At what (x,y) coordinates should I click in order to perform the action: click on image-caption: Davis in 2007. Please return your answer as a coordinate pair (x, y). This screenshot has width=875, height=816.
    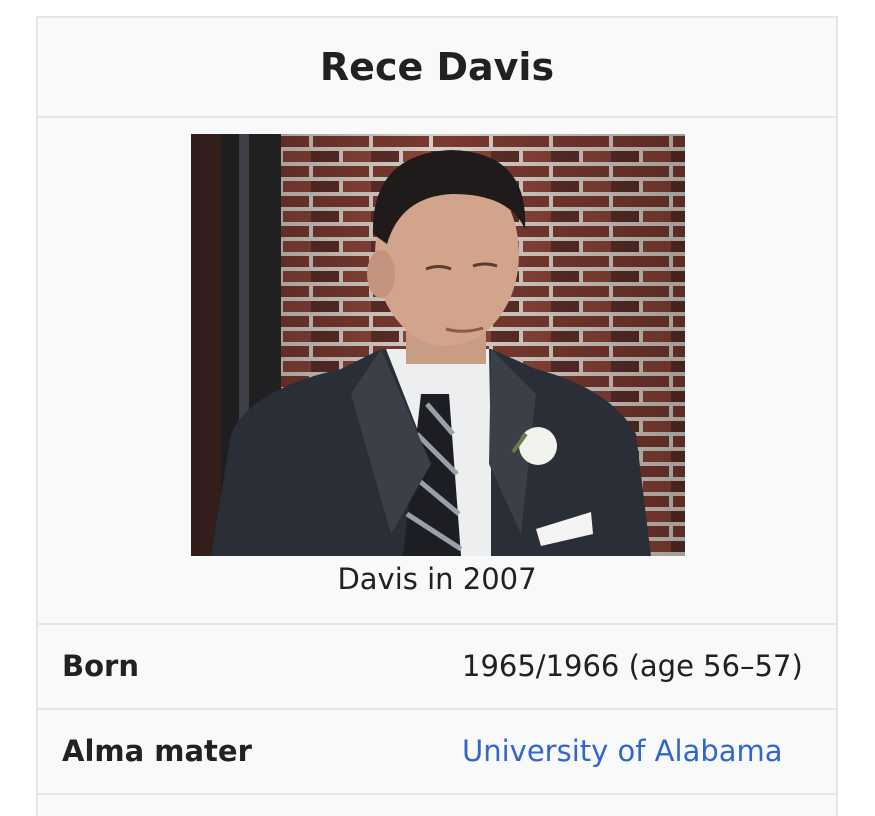
    Looking at the image, I should click on (437, 579).